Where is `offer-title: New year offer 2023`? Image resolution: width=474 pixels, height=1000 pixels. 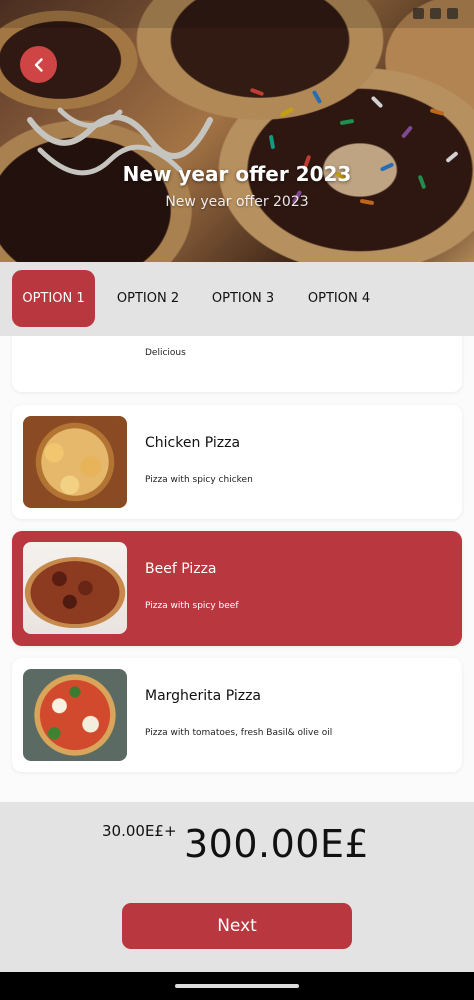 offer-title: New year offer 2023 is located at coordinates (237, 174).